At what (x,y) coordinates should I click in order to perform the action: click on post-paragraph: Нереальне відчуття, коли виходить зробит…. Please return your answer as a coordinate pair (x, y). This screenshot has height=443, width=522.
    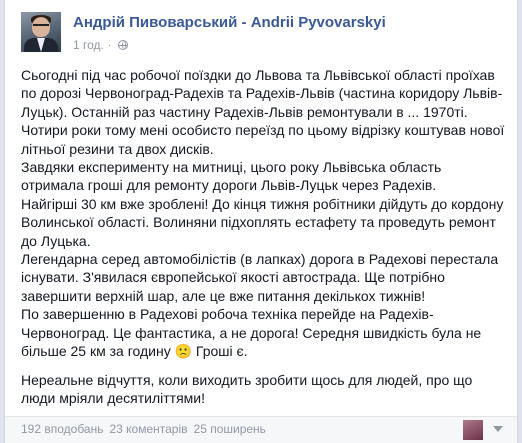
    Looking at the image, I should click on (247, 388).